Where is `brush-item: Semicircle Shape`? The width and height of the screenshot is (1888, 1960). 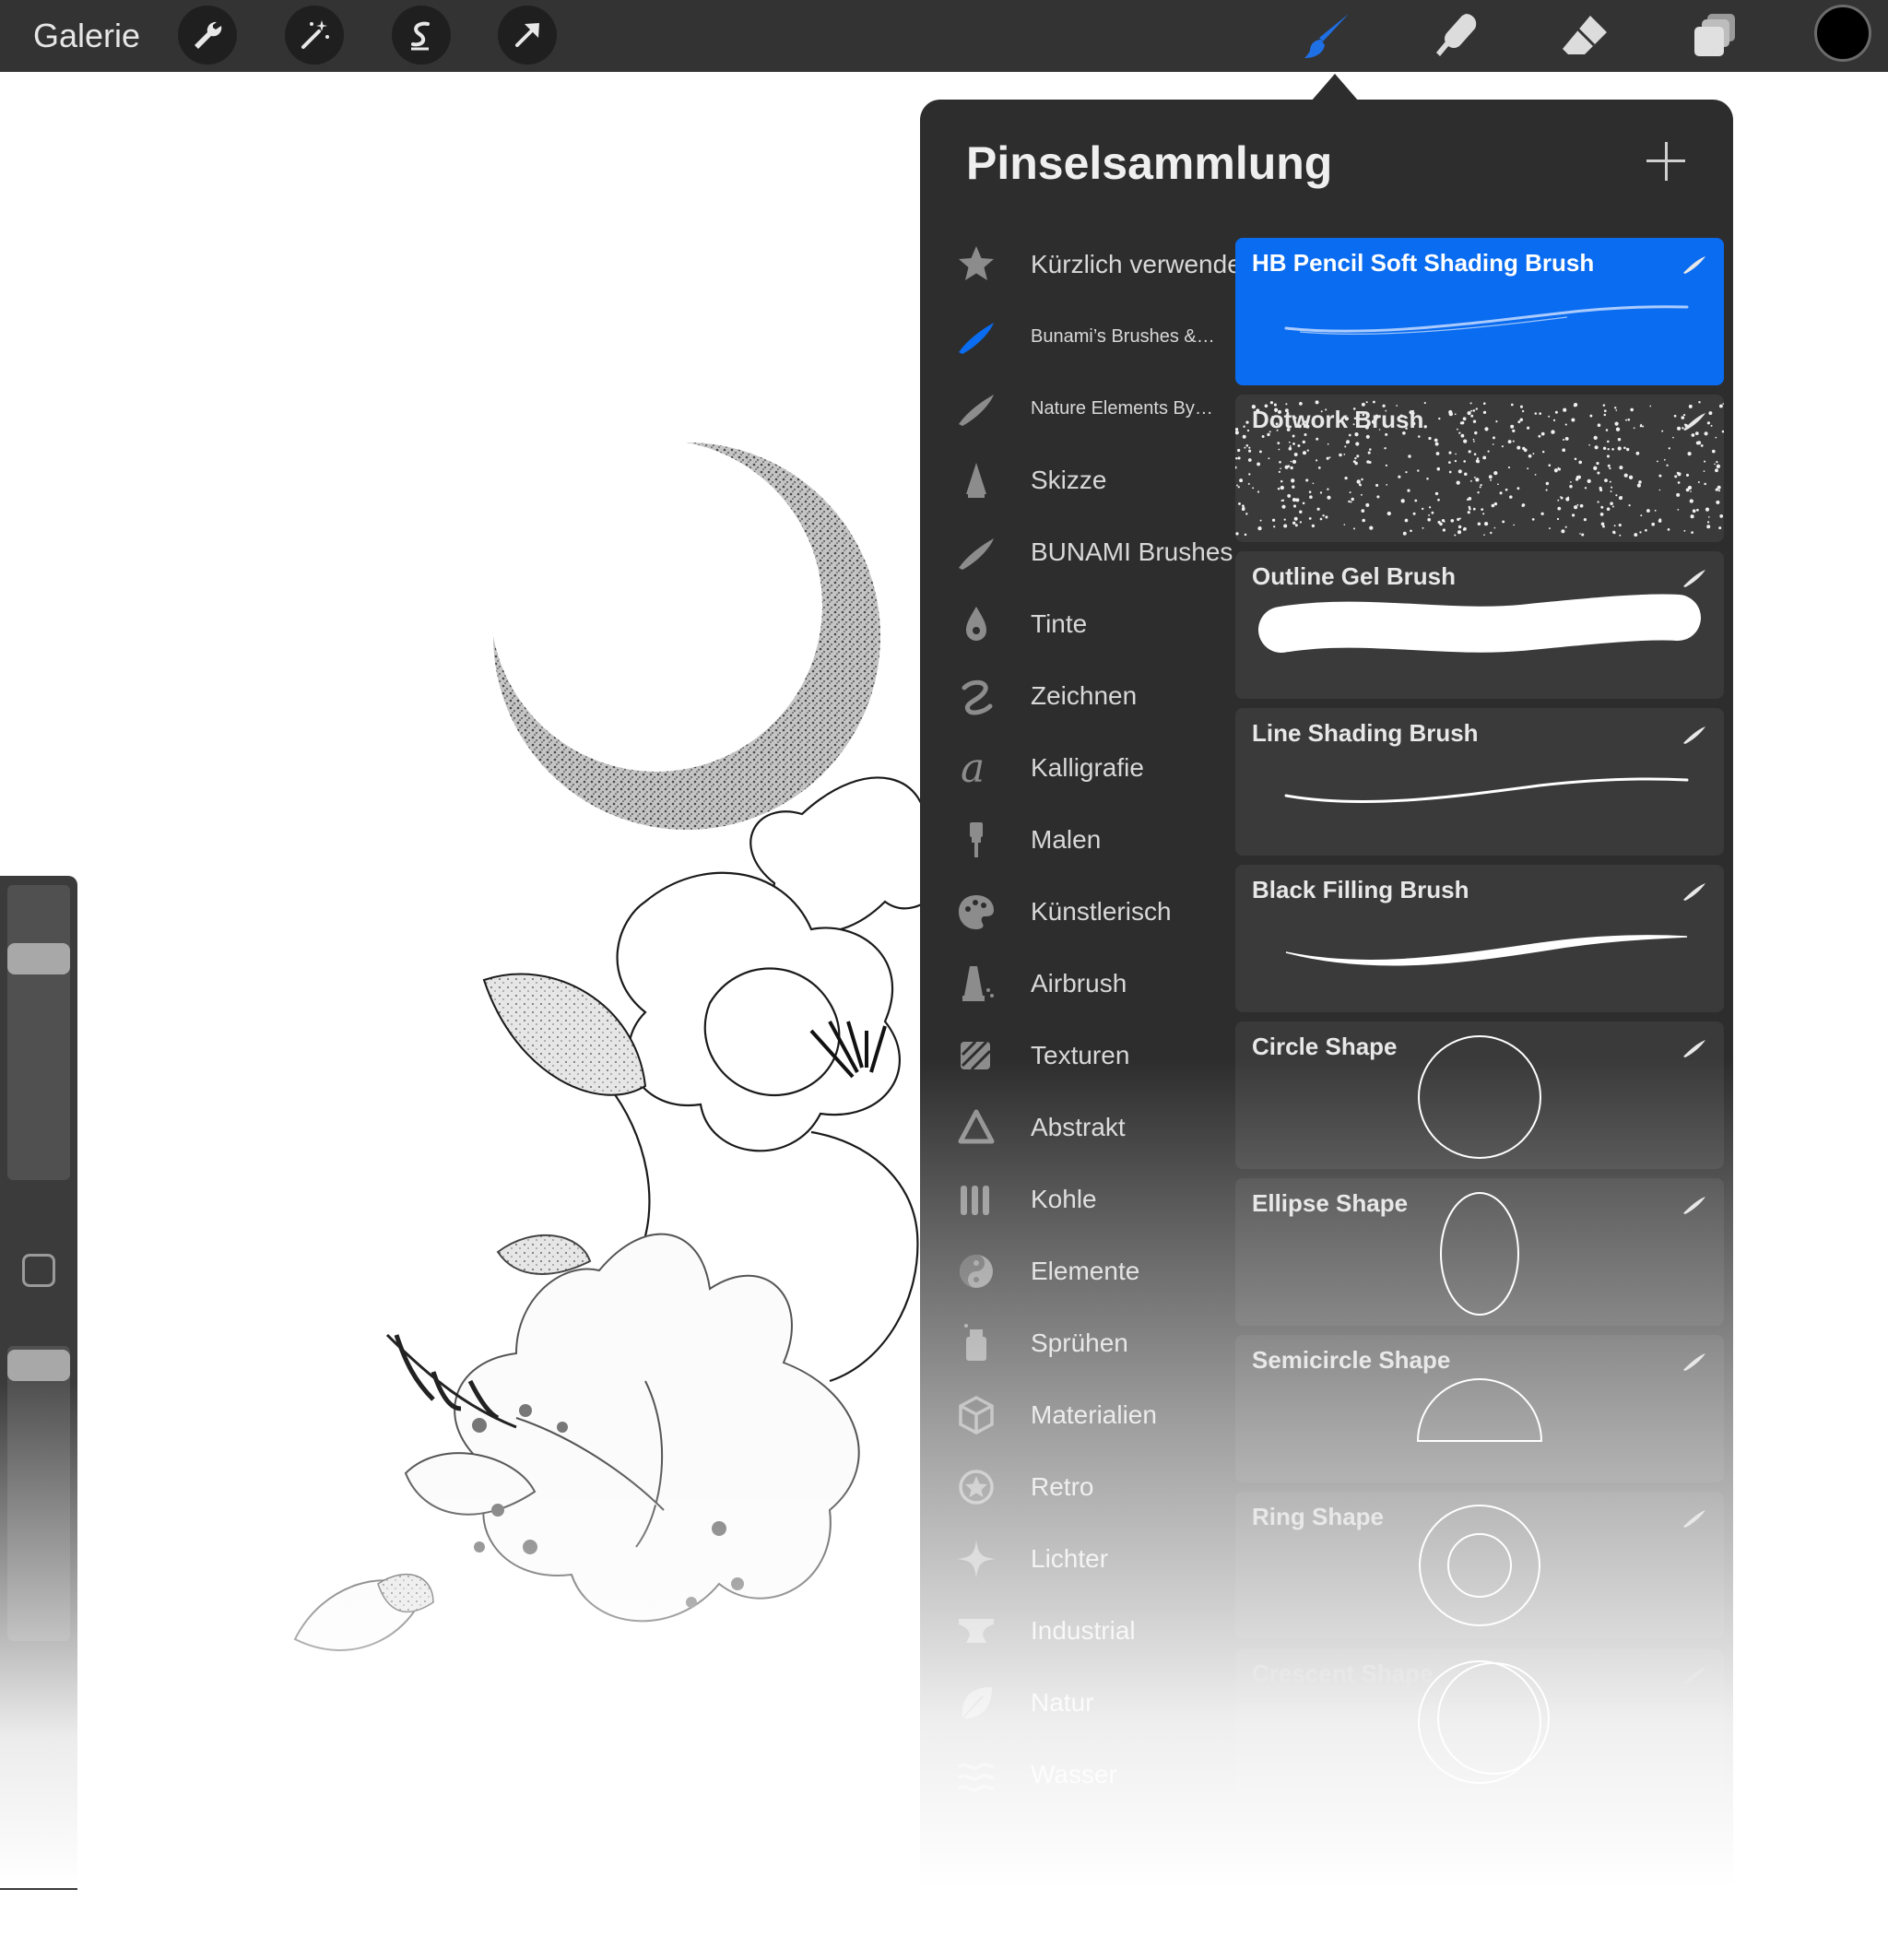
brush-item: Semicircle Shape is located at coordinates (1479, 1408).